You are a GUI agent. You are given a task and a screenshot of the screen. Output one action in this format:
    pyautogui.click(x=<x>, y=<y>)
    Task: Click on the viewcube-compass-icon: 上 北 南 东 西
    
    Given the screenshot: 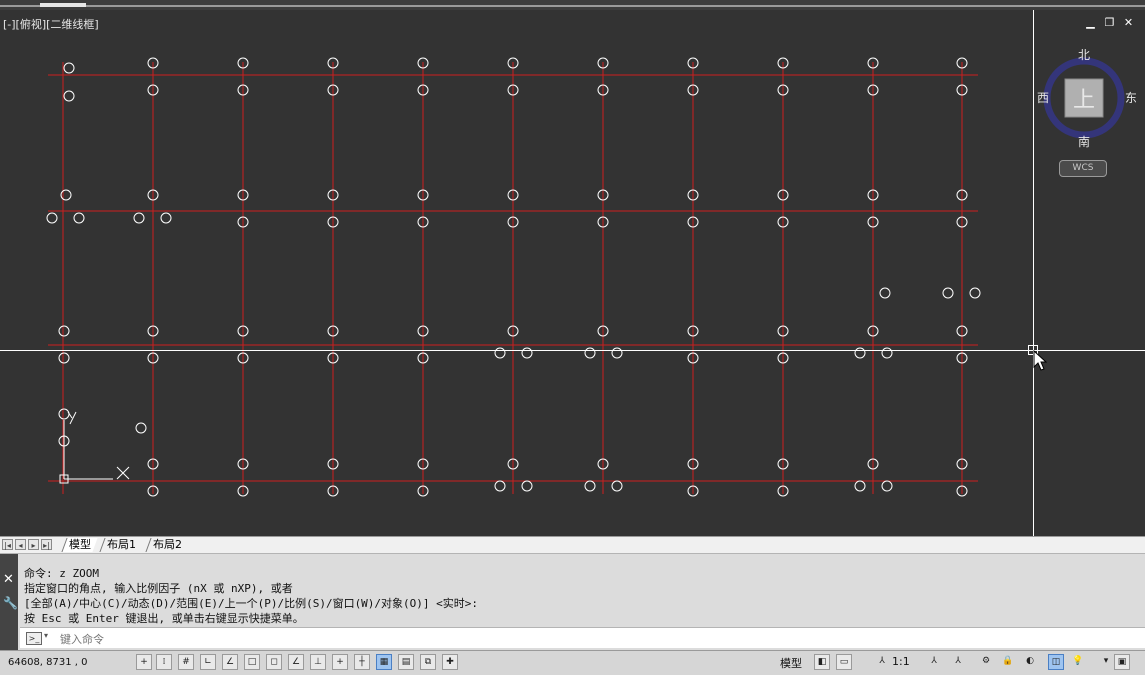 What is the action you would take?
    pyautogui.click(x=1087, y=98)
    